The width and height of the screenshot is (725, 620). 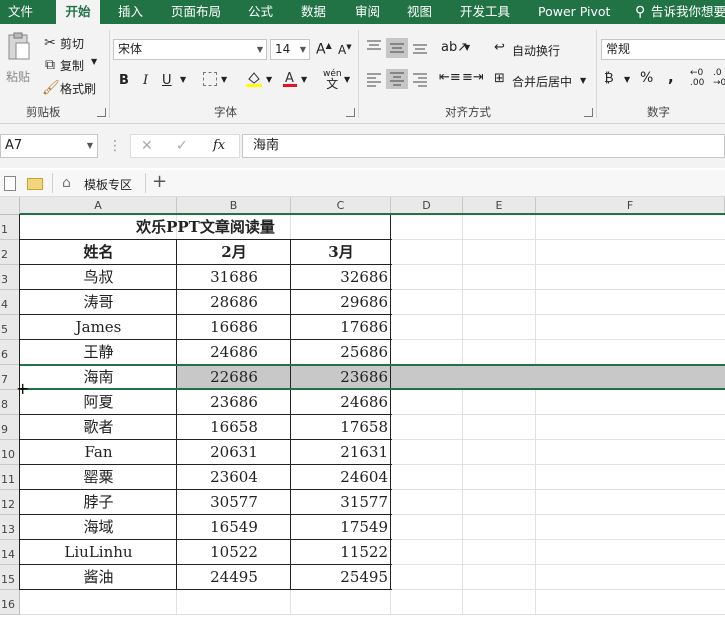 What do you see at coordinates (78, 88) in the screenshot?
I see `format-painter-button: 格式刷` at bounding box center [78, 88].